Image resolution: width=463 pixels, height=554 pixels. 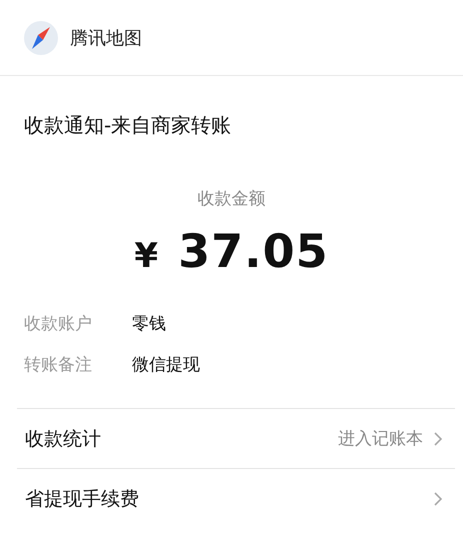 I want to click on amount-value: 37.05, so click(x=253, y=251).